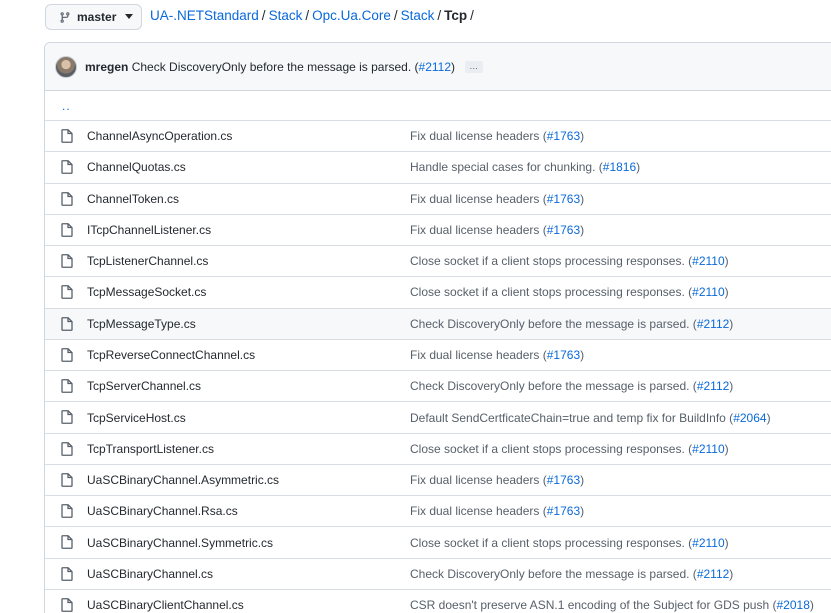 The image size is (831, 613). Describe the element at coordinates (66, 66) in the screenshot. I see `avatar` at that location.